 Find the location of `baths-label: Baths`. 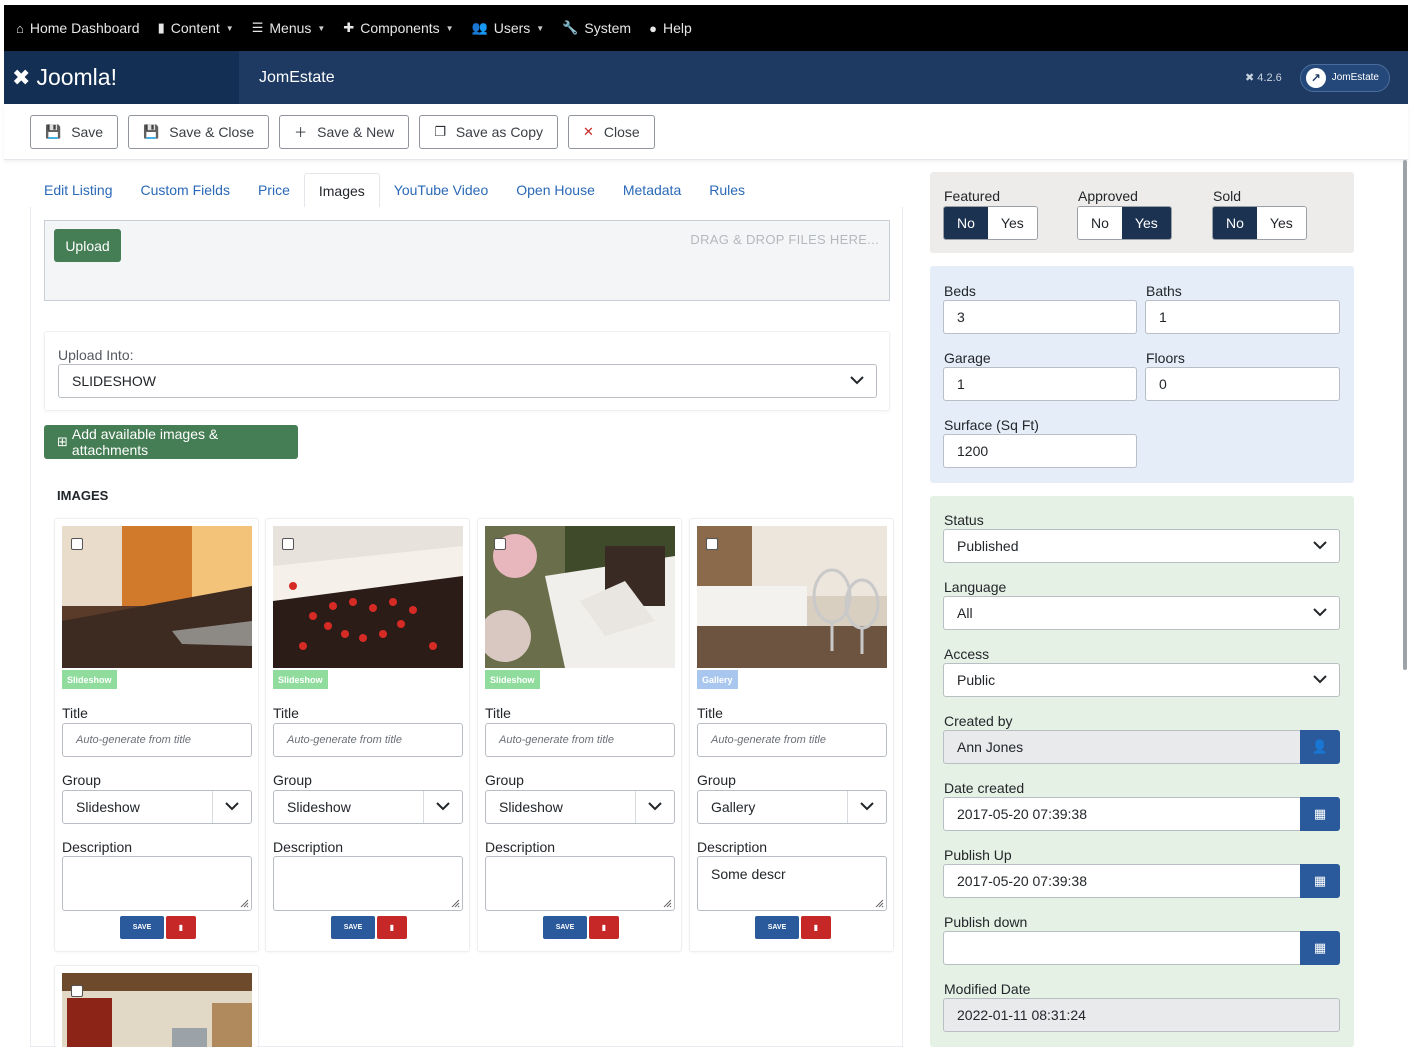

baths-label: Baths is located at coordinates (1164, 291).